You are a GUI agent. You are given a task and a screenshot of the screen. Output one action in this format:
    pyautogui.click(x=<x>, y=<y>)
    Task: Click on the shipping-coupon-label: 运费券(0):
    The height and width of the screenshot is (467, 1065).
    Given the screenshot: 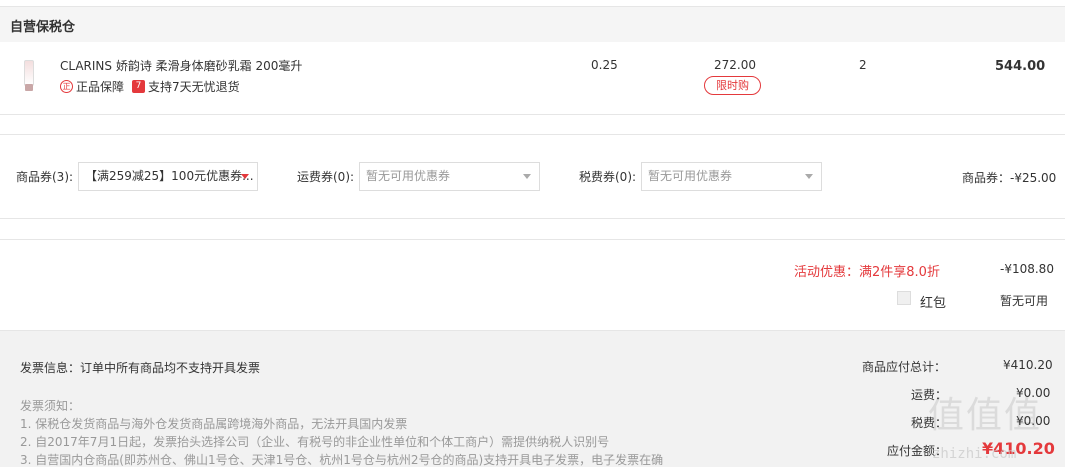 What is the action you would take?
    pyautogui.click(x=326, y=177)
    